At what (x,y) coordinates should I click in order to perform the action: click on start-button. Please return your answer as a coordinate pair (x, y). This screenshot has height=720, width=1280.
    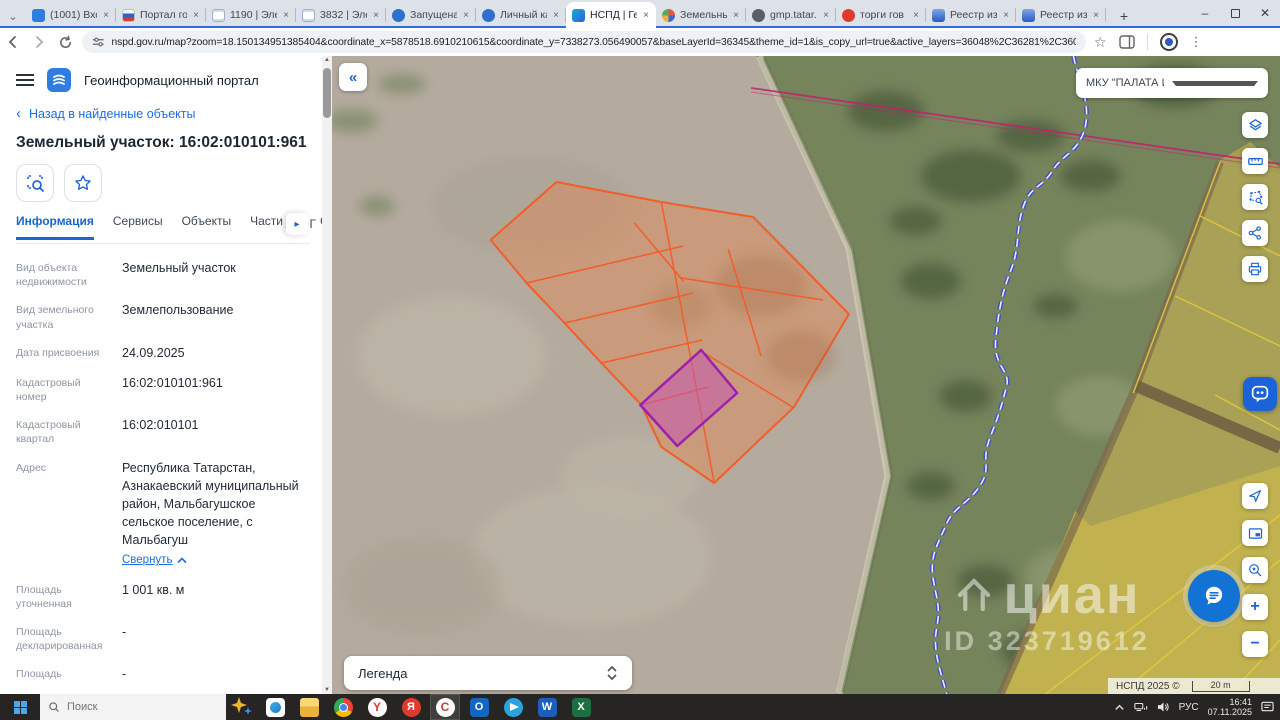
    Looking at the image, I should click on (20, 707).